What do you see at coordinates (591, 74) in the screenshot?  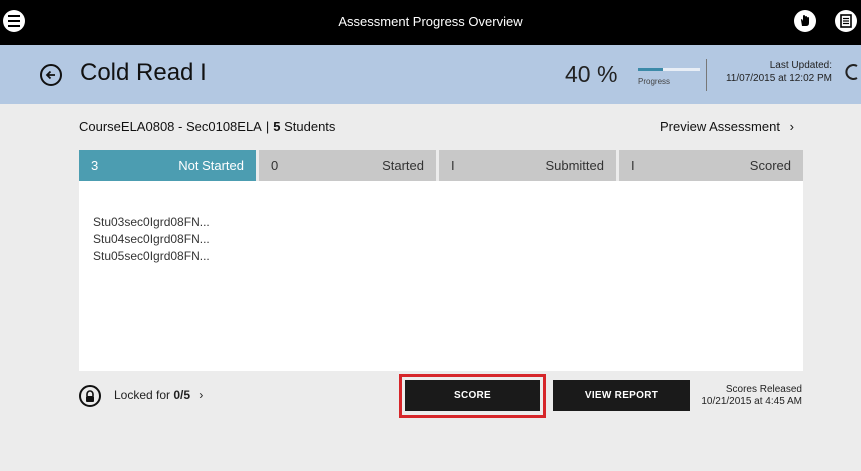 I see `progress-percent: 40 %` at bounding box center [591, 74].